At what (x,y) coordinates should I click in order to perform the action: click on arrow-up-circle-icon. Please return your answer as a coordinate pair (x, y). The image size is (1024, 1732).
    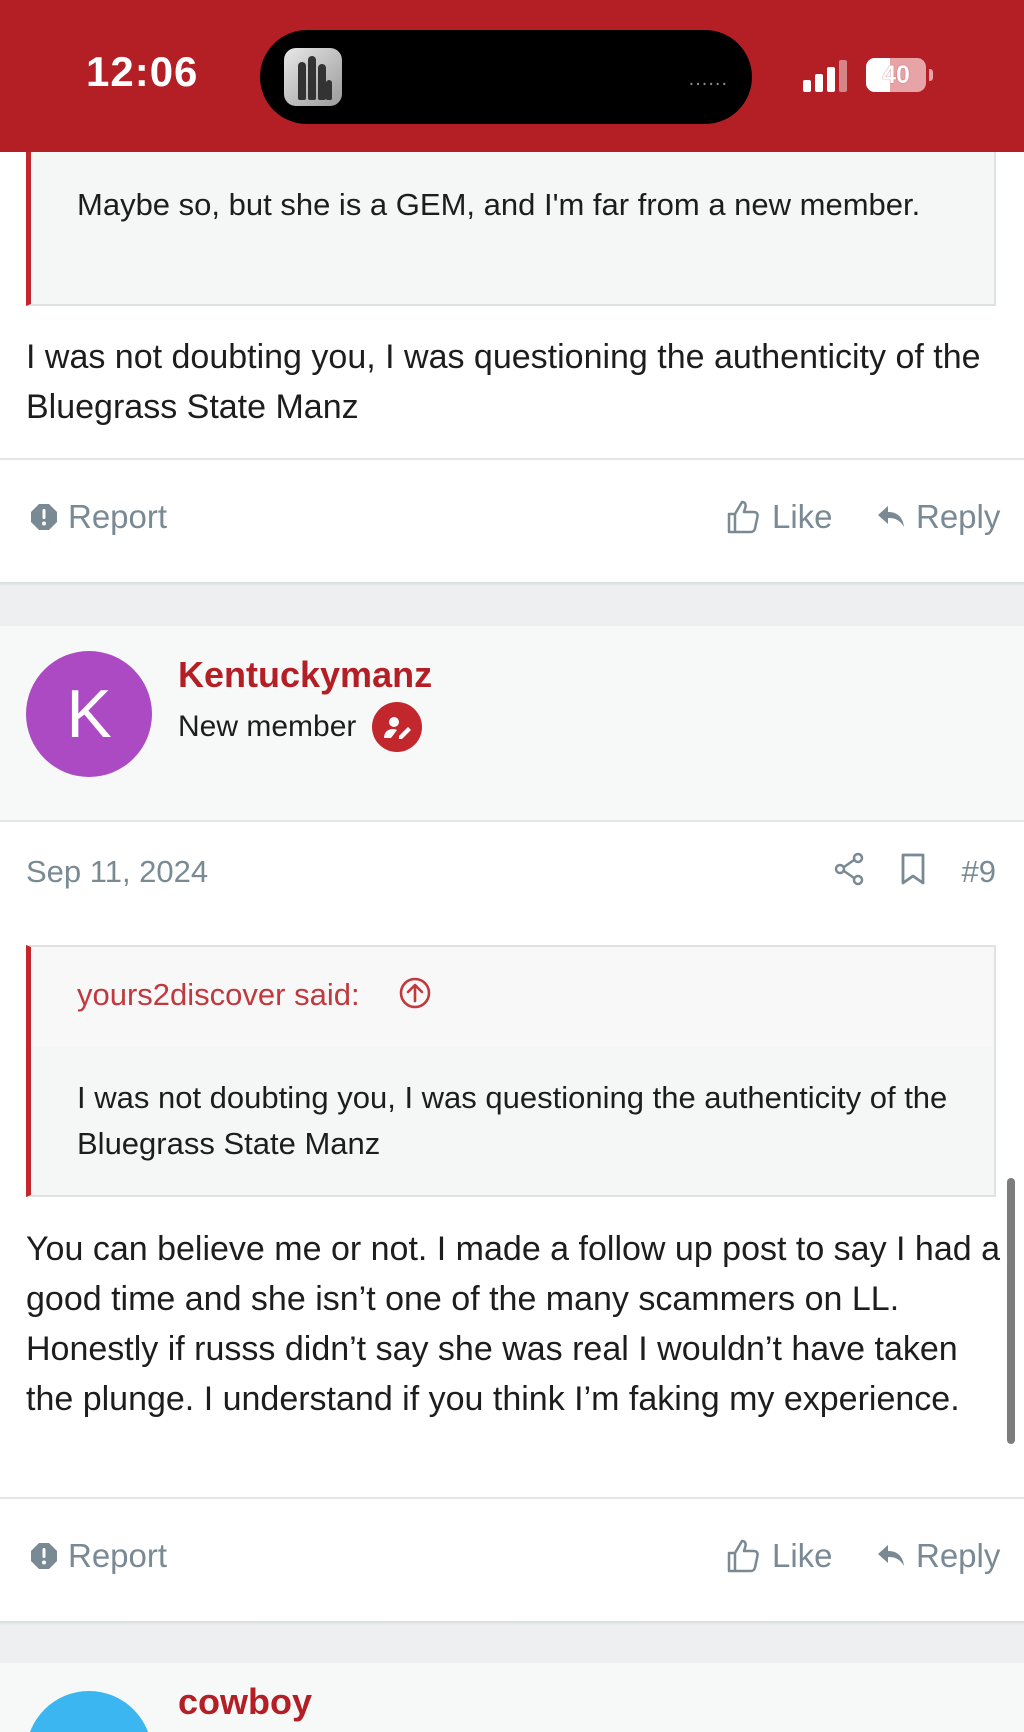
    Looking at the image, I should click on (415, 993).